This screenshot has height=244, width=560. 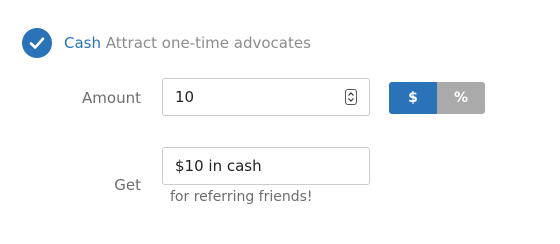 What do you see at coordinates (413, 98) in the screenshot?
I see `dollar-unit-button: $` at bounding box center [413, 98].